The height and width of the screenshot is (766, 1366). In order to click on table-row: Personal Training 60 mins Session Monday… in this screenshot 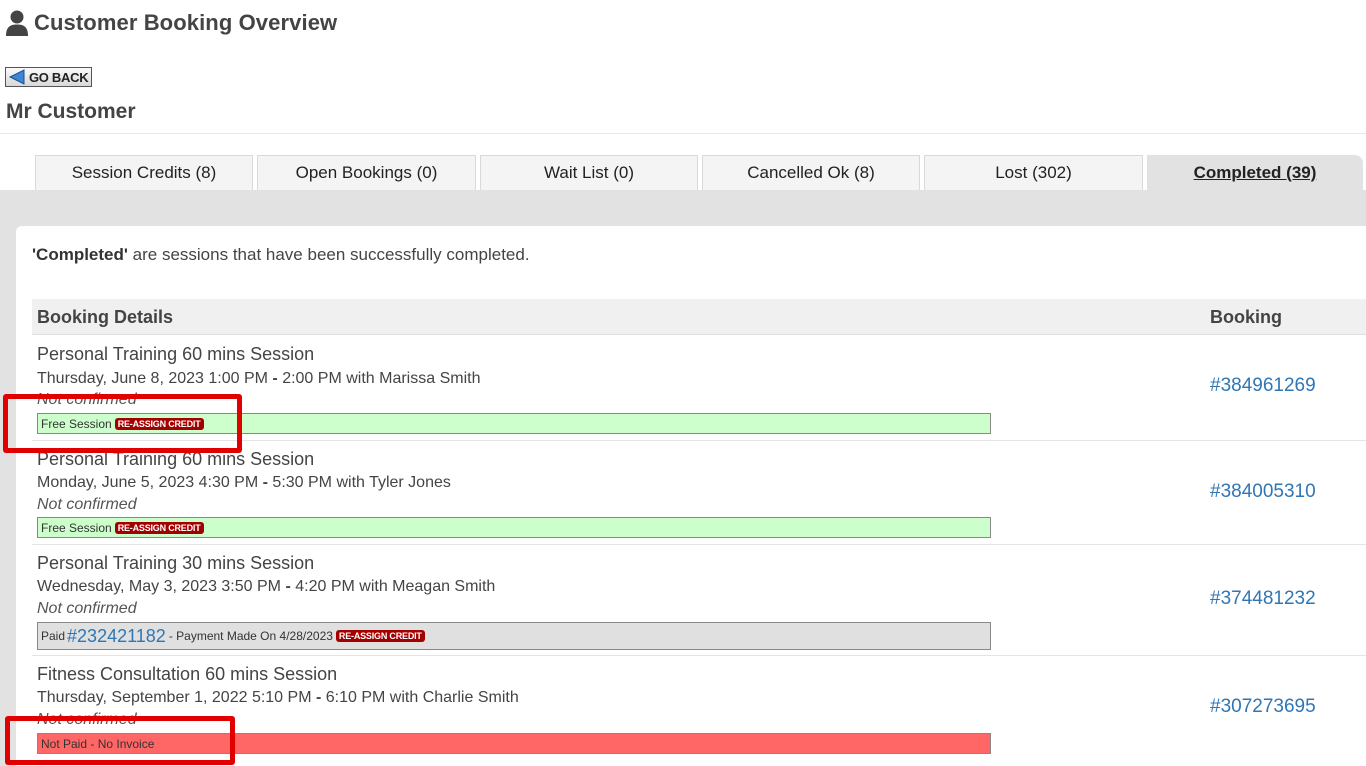, I will do `click(699, 493)`.